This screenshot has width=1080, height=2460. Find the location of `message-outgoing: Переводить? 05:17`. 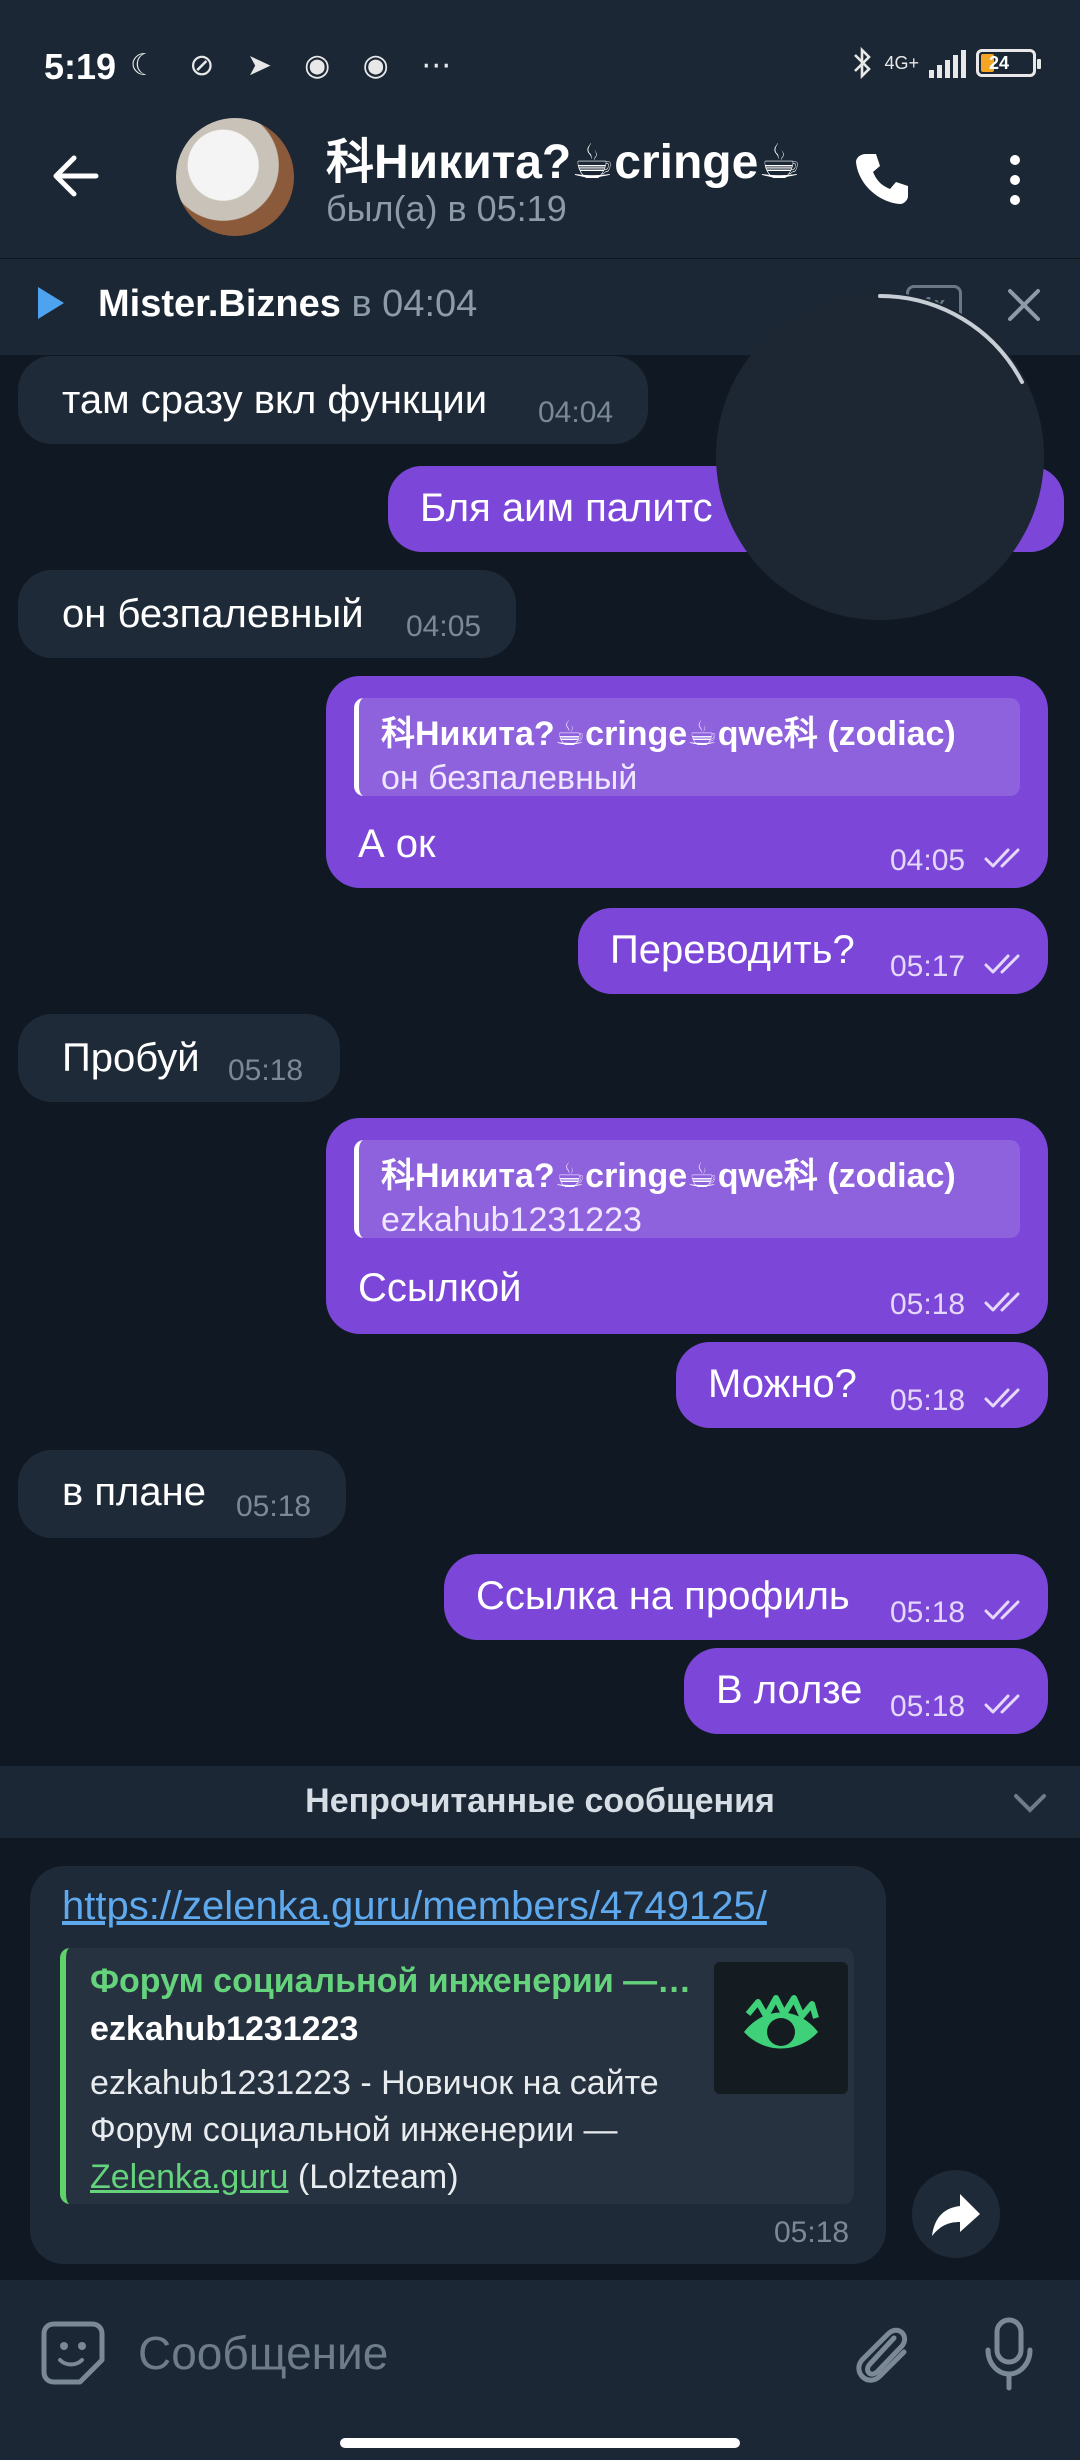

message-outgoing: Переводить? 05:17 is located at coordinates (813, 951).